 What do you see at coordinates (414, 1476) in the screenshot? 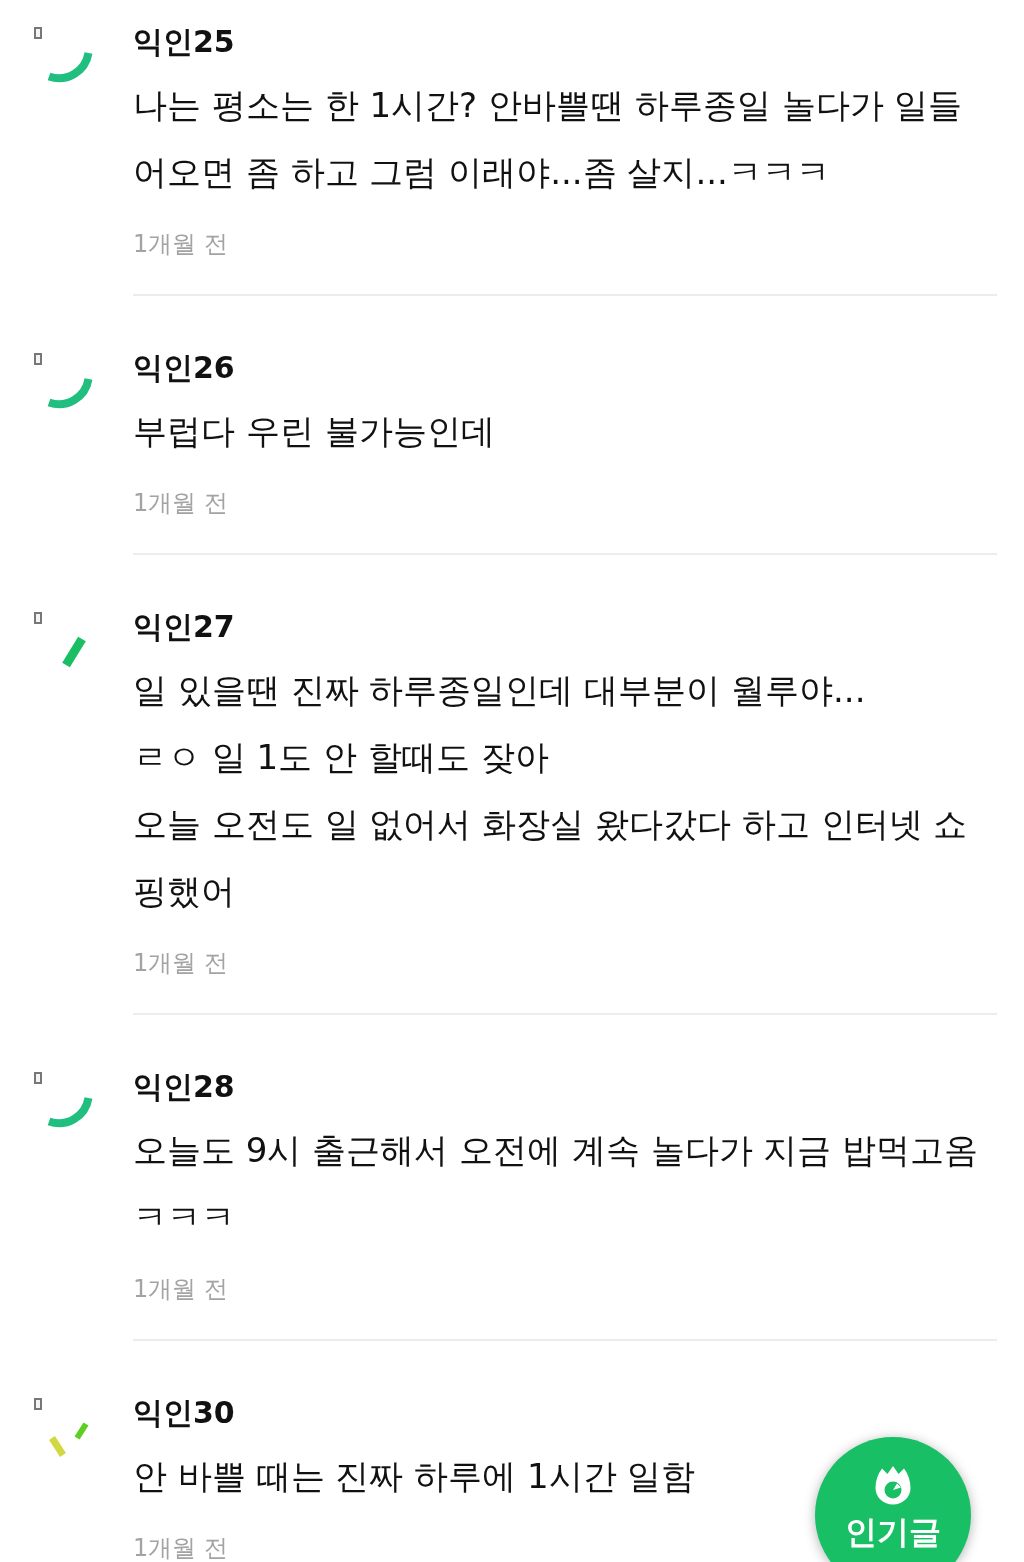
I see `comment-text: 안 바쁠 때는 진짜 하루에 1시간 일함` at bounding box center [414, 1476].